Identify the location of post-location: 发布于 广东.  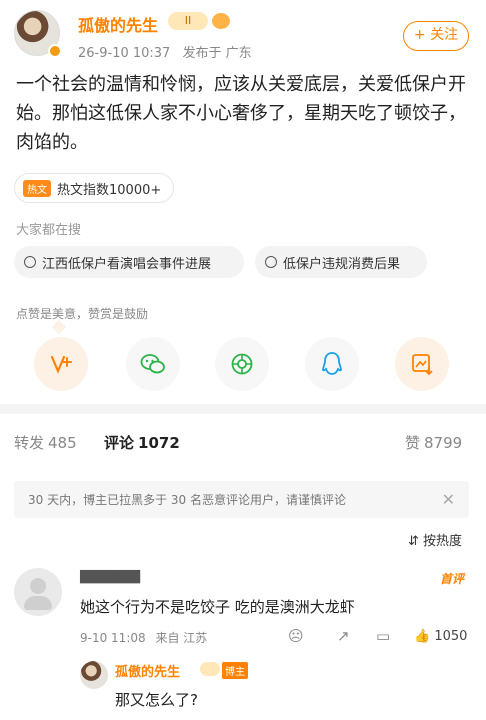
(217, 53).